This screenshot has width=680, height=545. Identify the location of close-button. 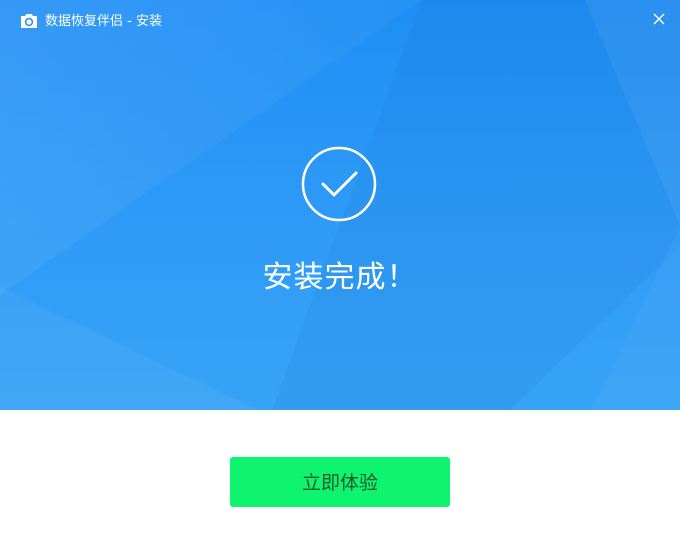
(659, 19).